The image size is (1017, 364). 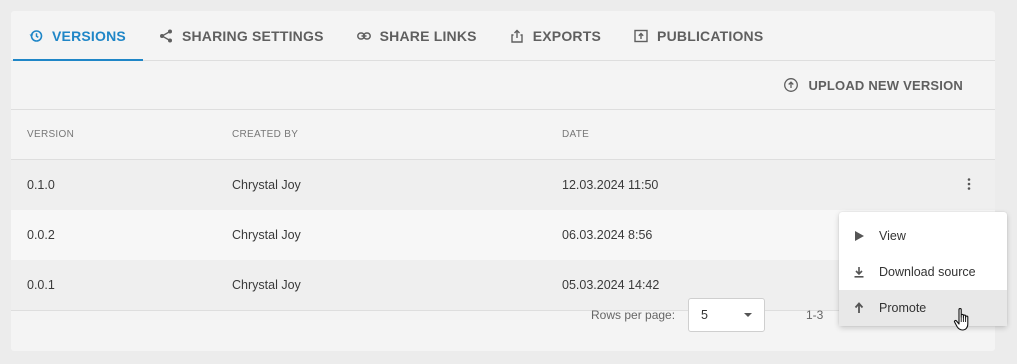 I want to click on more-vert-icon, so click(x=969, y=184).